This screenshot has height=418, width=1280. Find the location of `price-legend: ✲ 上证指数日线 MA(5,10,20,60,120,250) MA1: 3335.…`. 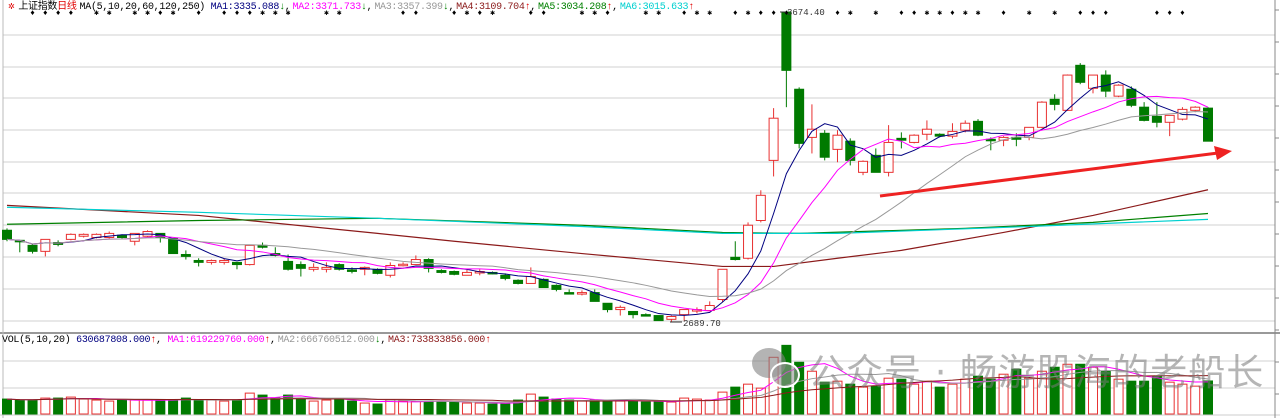

price-legend: ✲ 上证指数日线 MA(5,10,20,60,120,250) MA1: 3335.… is located at coordinates (352, 7).